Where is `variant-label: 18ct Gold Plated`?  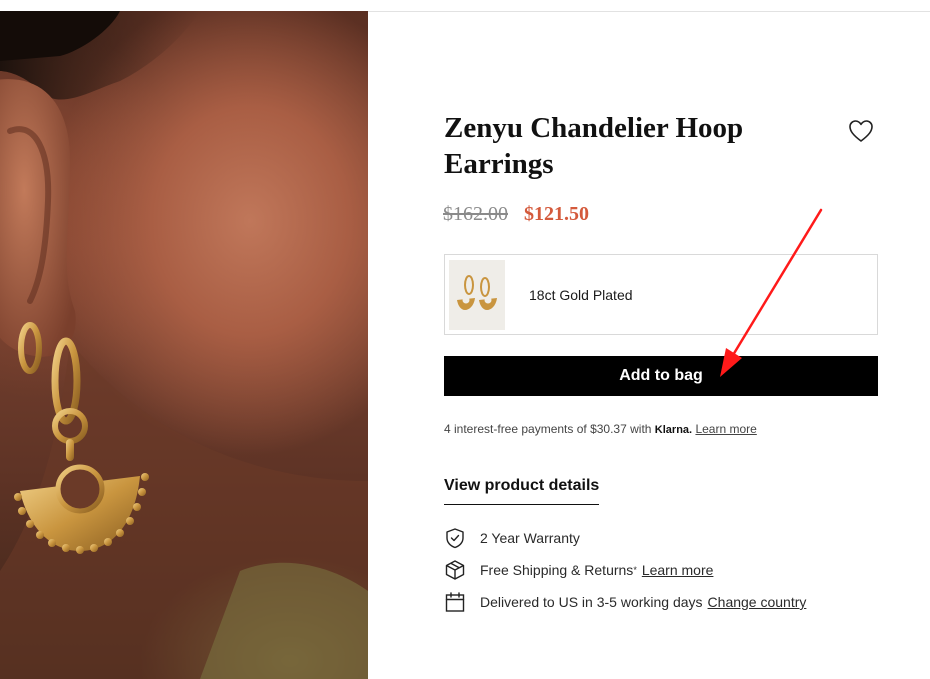
variant-label: 18ct Gold Plated is located at coordinates (581, 294).